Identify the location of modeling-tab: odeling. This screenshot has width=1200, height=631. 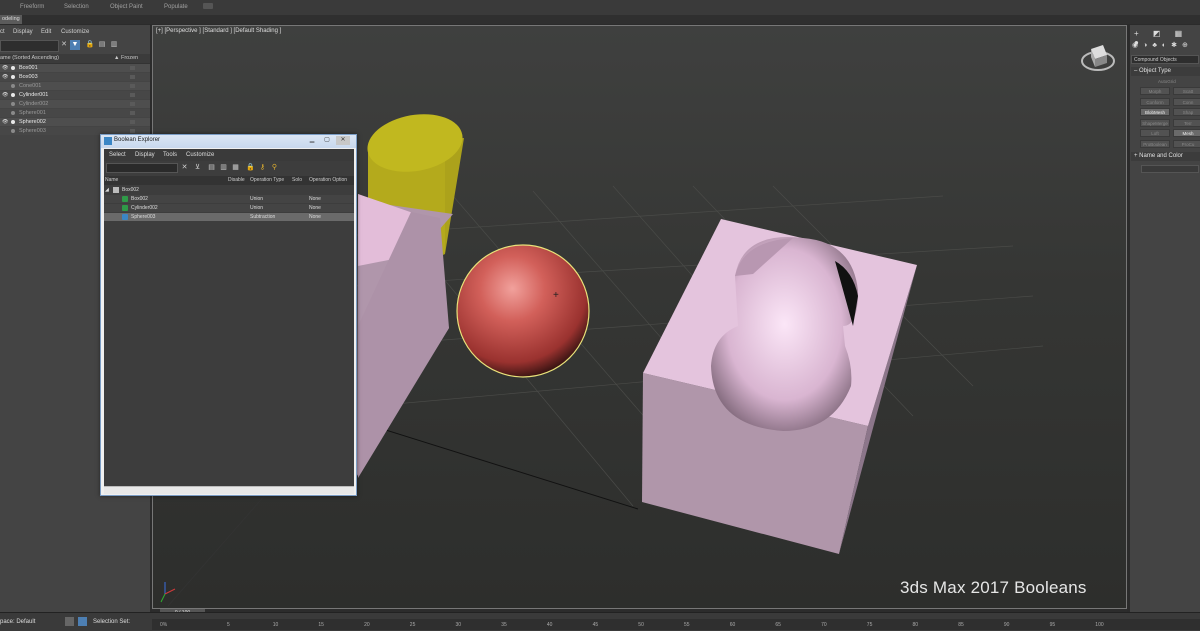
(11, 19).